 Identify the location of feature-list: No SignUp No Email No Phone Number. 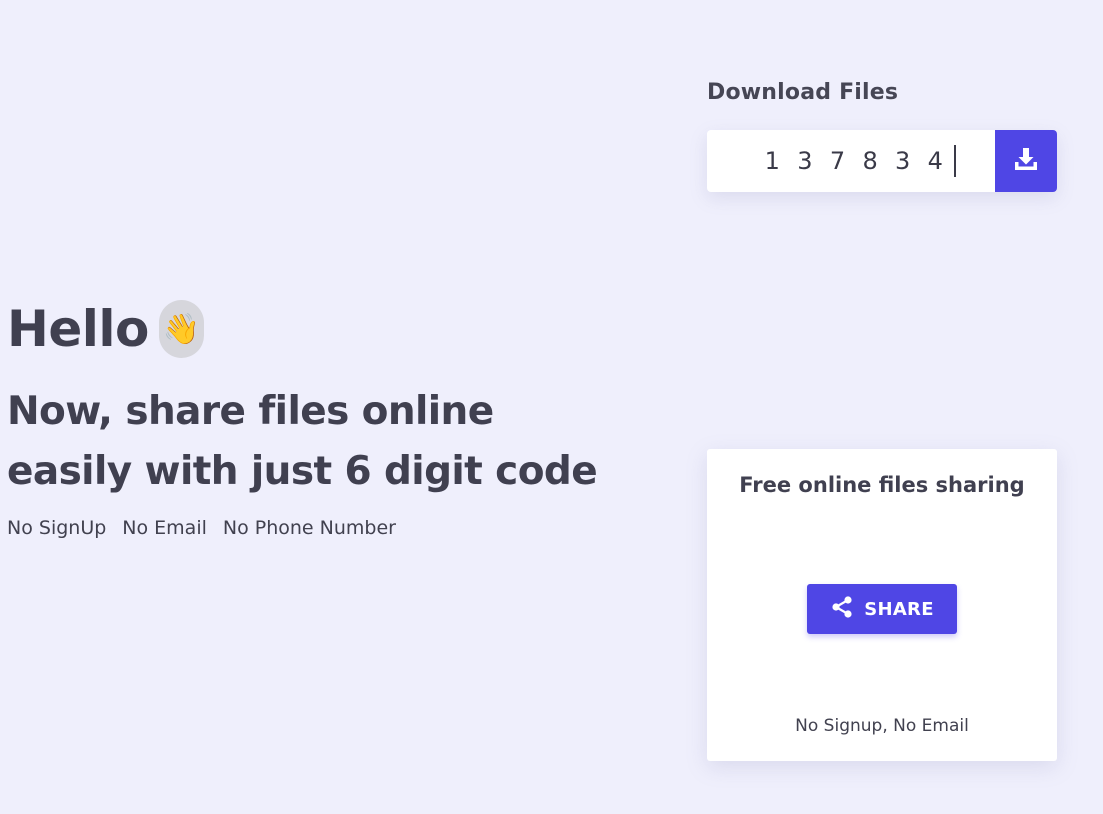
(201, 528).